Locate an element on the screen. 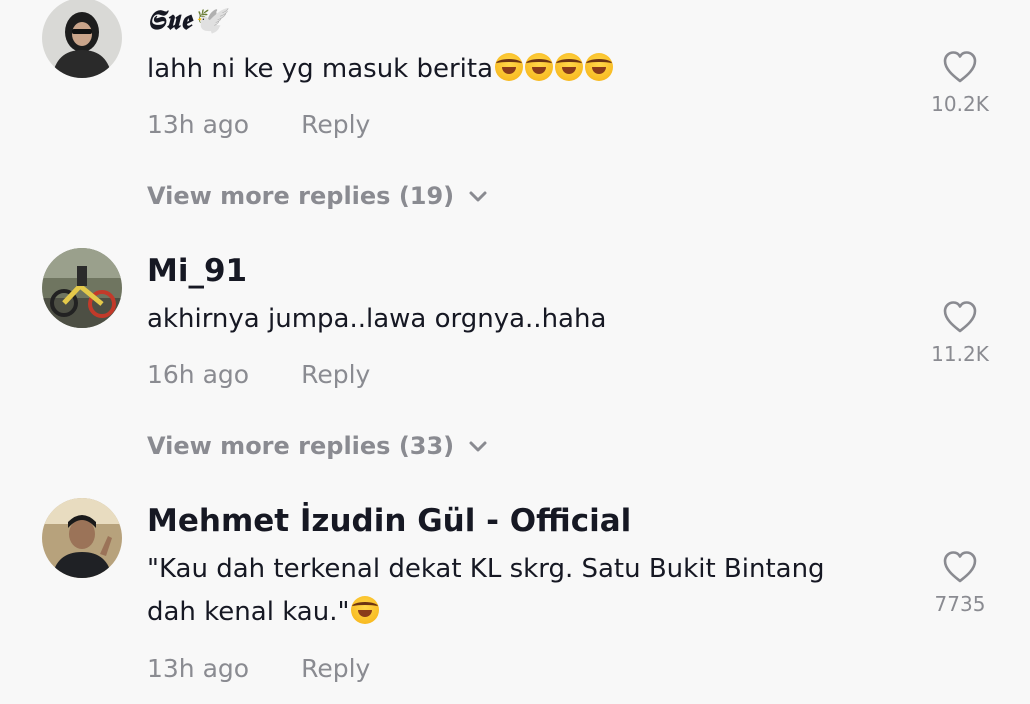 This screenshot has height=704, width=1030. view-more-replies-button: View more replies (19) is located at coordinates (317, 196).